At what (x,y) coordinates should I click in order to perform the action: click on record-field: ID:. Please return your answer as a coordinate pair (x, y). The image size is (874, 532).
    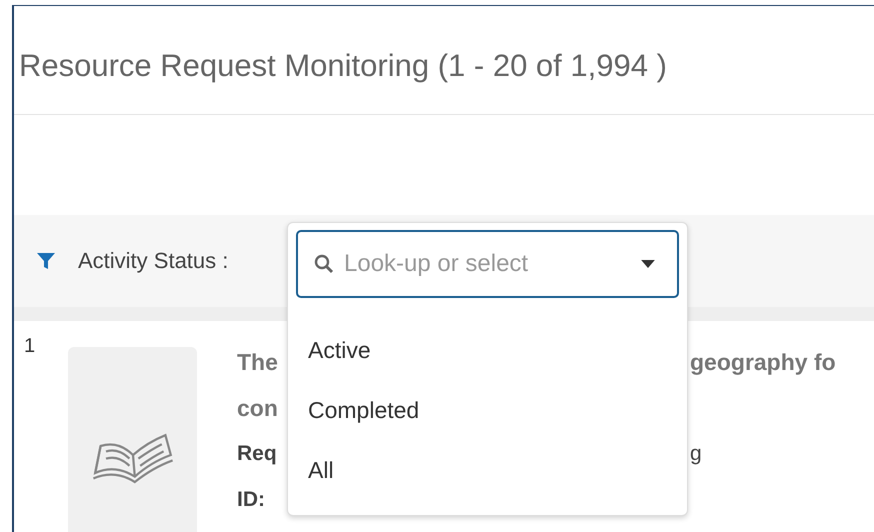
    Looking at the image, I should click on (251, 500).